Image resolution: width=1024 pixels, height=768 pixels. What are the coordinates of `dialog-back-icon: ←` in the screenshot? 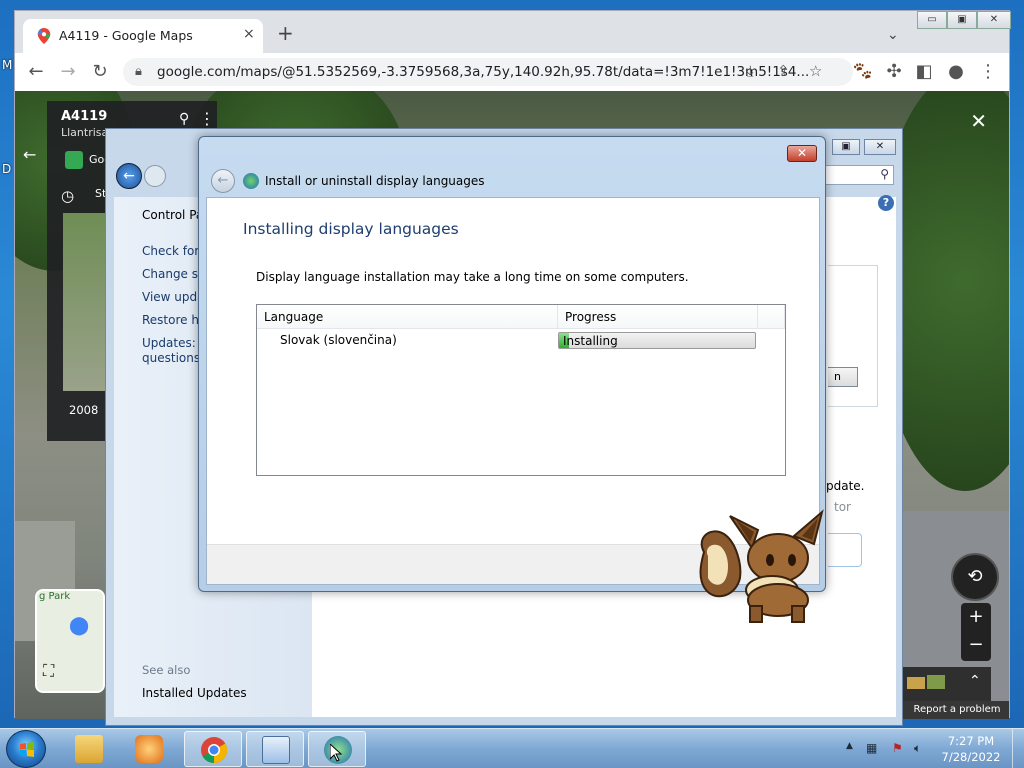 It's located at (223, 181).